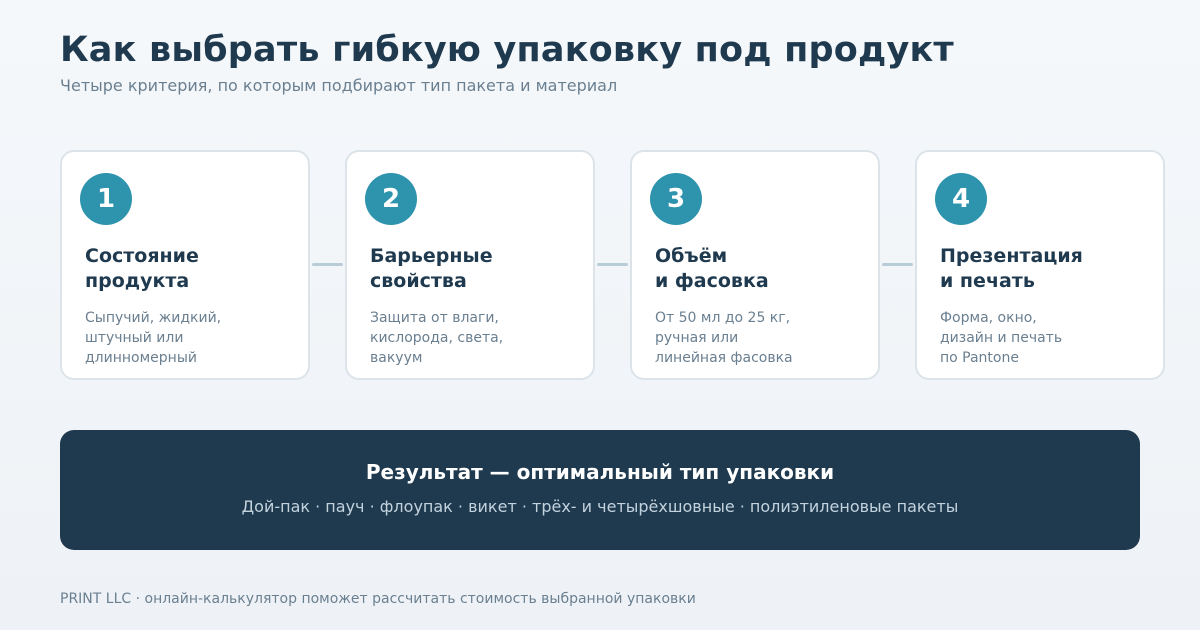 Image resolution: width=1200 pixels, height=630 pixels. Describe the element at coordinates (431, 268) in the screenshot. I see `step-title: Барьерные свойства` at that location.